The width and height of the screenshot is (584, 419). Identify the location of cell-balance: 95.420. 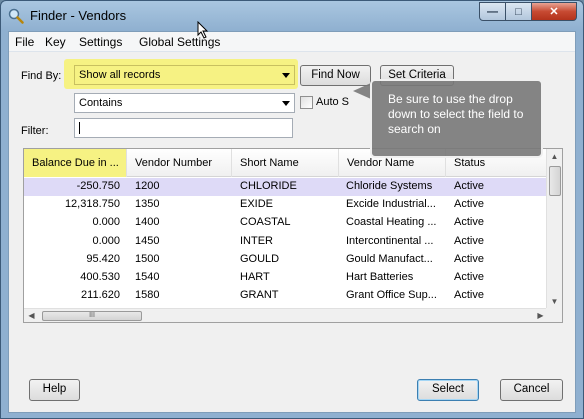
(103, 258).